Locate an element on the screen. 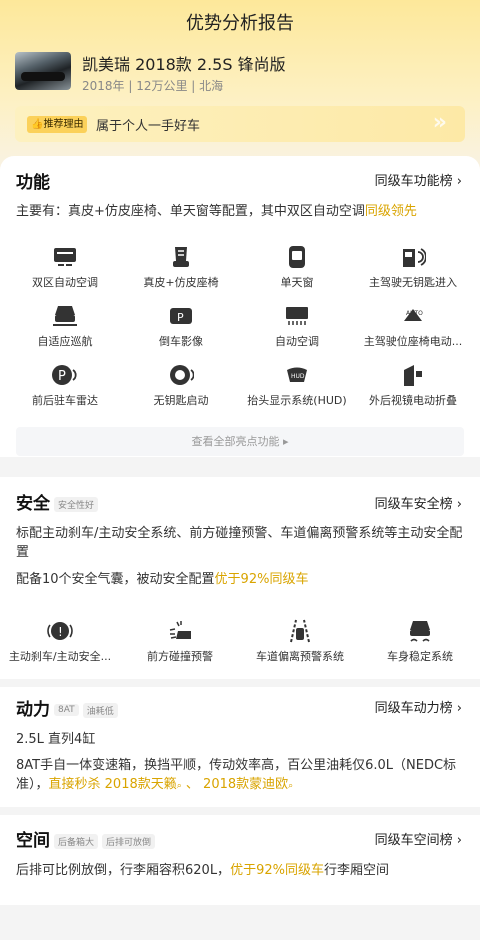  search-icon: ⌕ is located at coordinates (291, 786).